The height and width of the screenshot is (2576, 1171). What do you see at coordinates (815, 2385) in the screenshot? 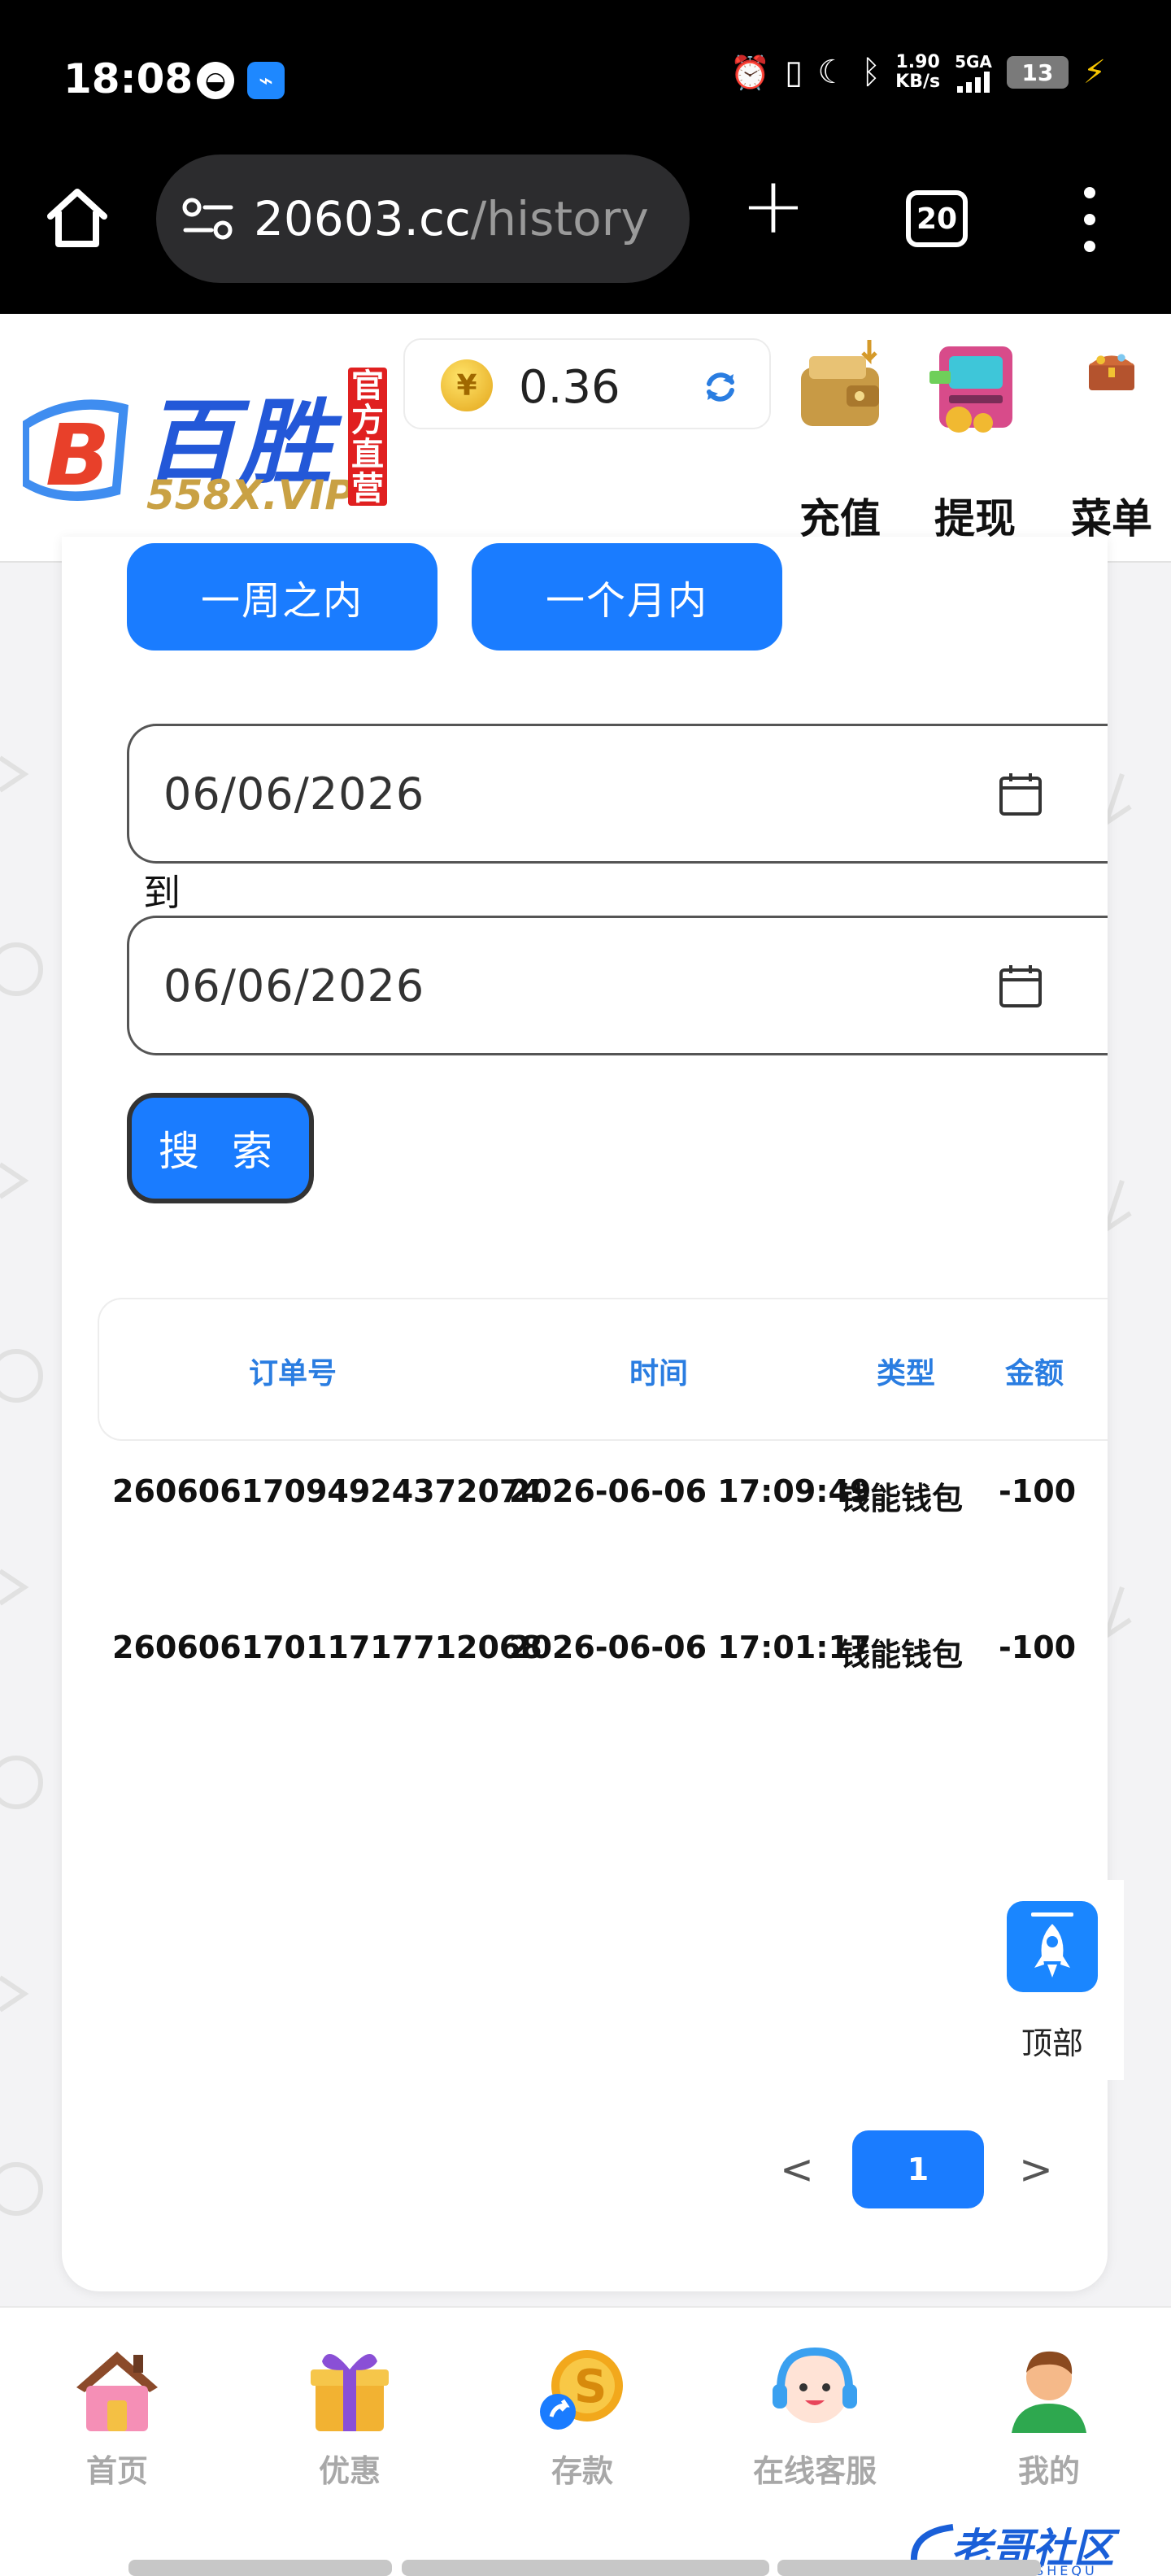
I see `support-agent-icon` at bounding box center [815, 2385].